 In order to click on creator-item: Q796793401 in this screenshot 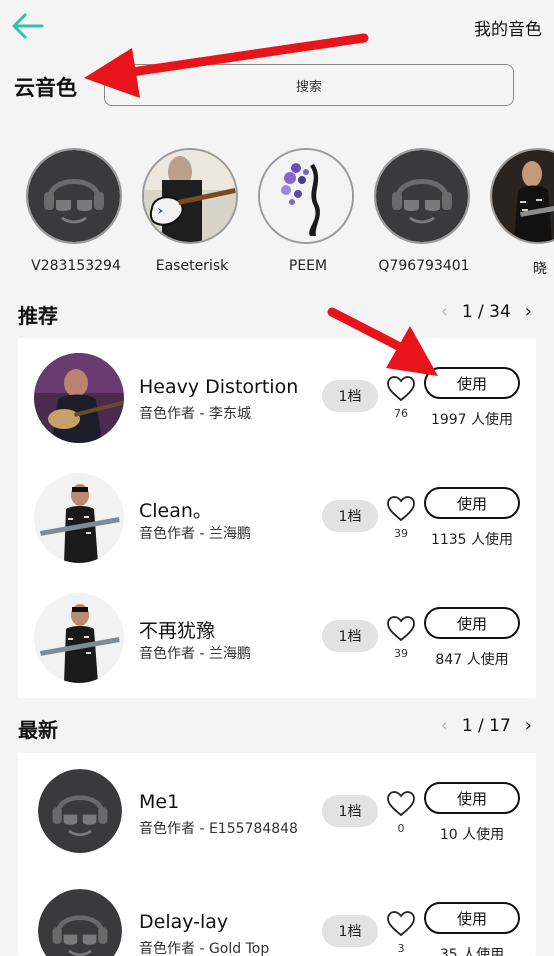, I will do `click(424, 212)`.